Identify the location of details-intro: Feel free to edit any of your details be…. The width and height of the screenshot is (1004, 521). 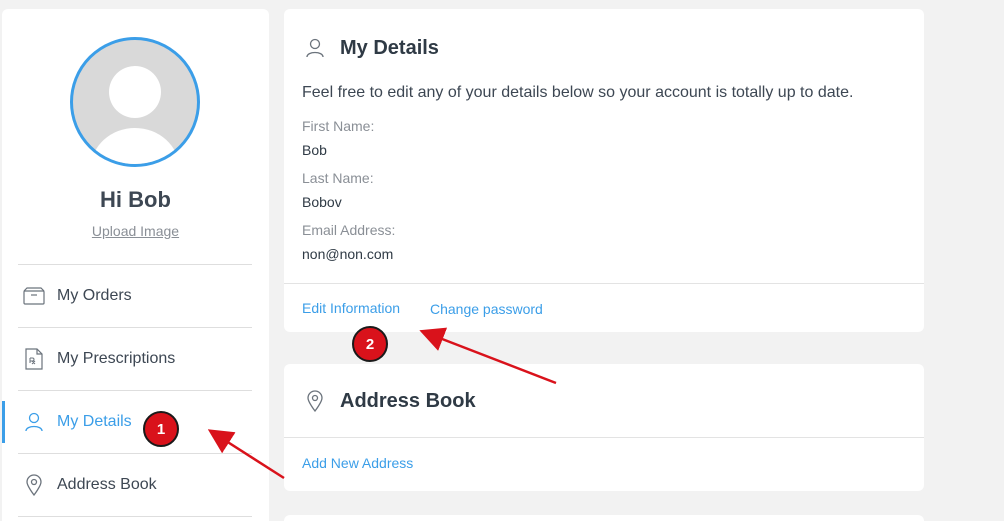
(578, 92).